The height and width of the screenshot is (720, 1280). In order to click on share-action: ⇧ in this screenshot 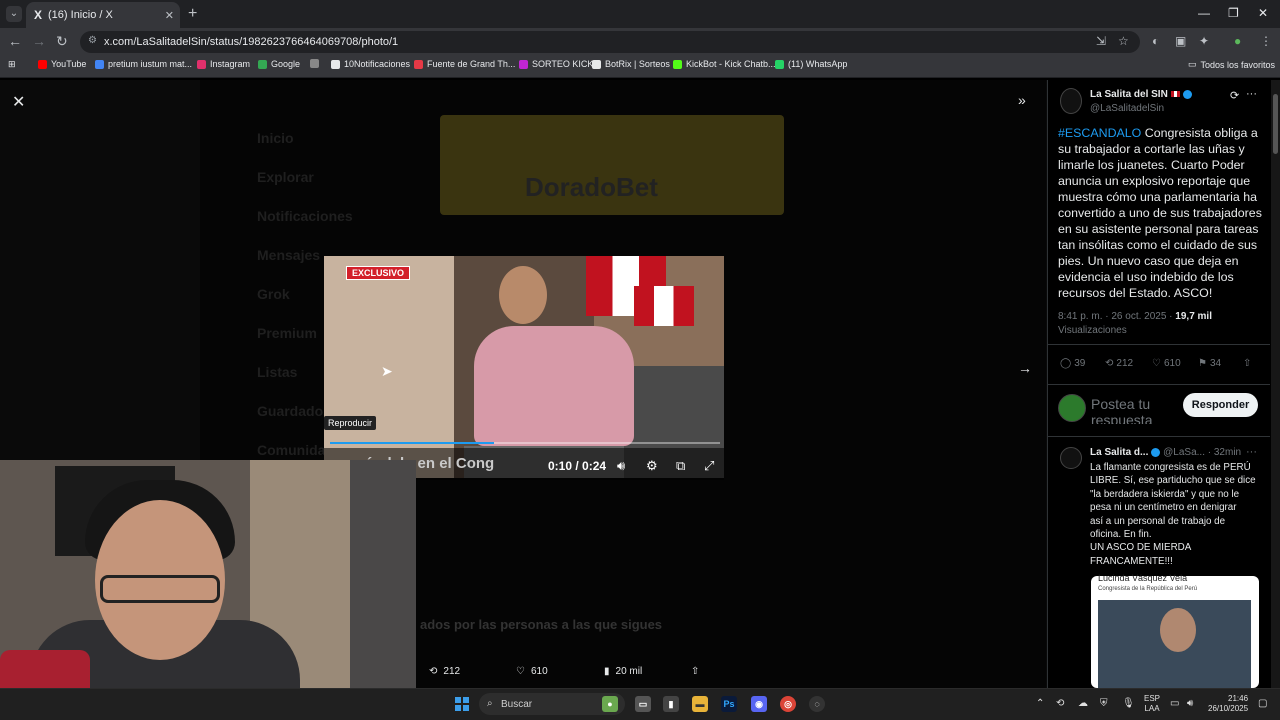, I will do `click(1247, 363)`.